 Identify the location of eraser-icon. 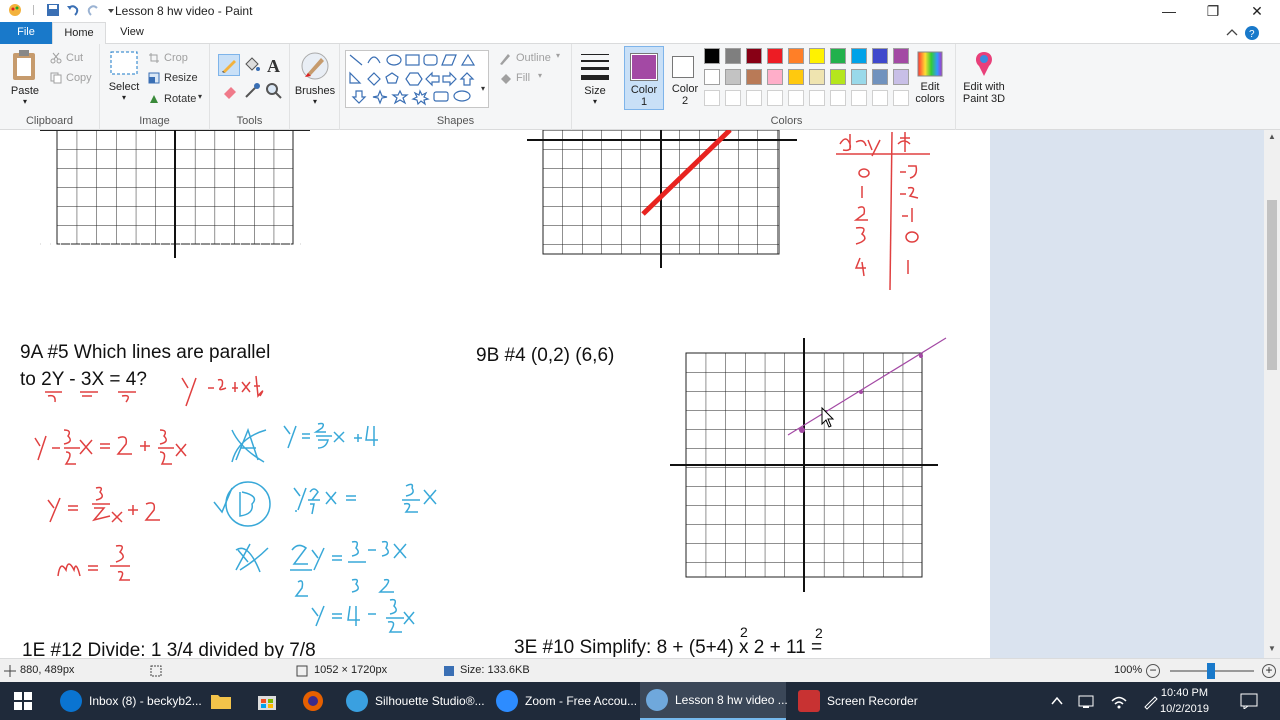
(230, 91).